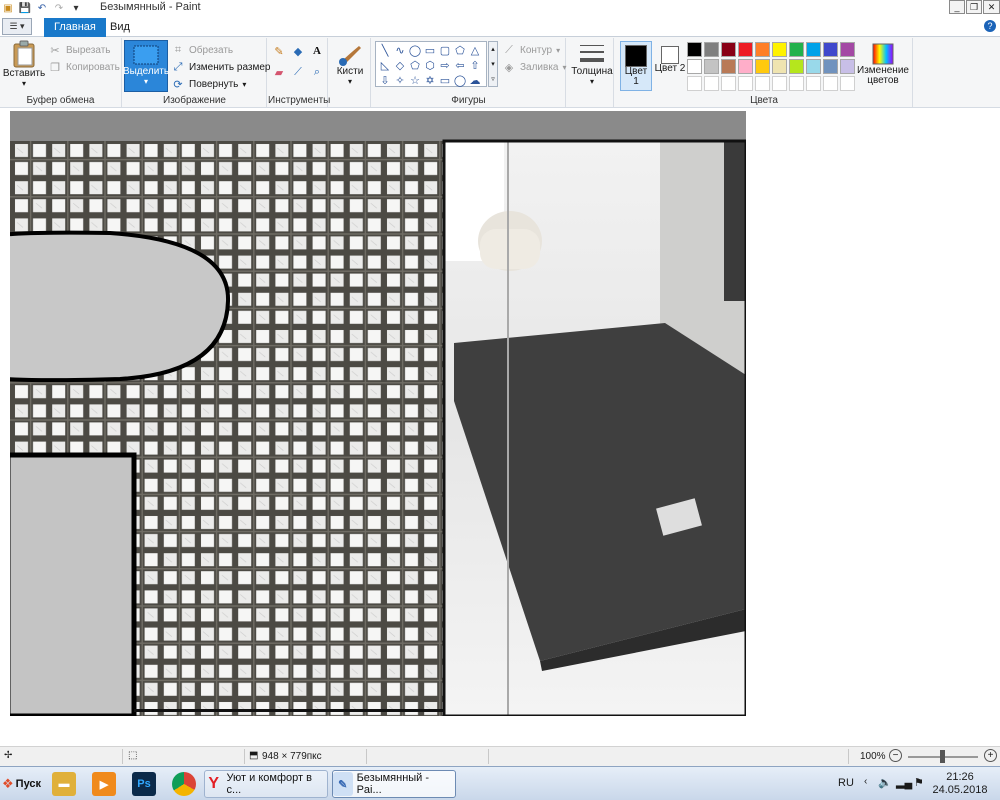 The height and width of the screenshot is (800, 1000). I want to click on diamond-shape-icon: ◇, so click(400, 65).